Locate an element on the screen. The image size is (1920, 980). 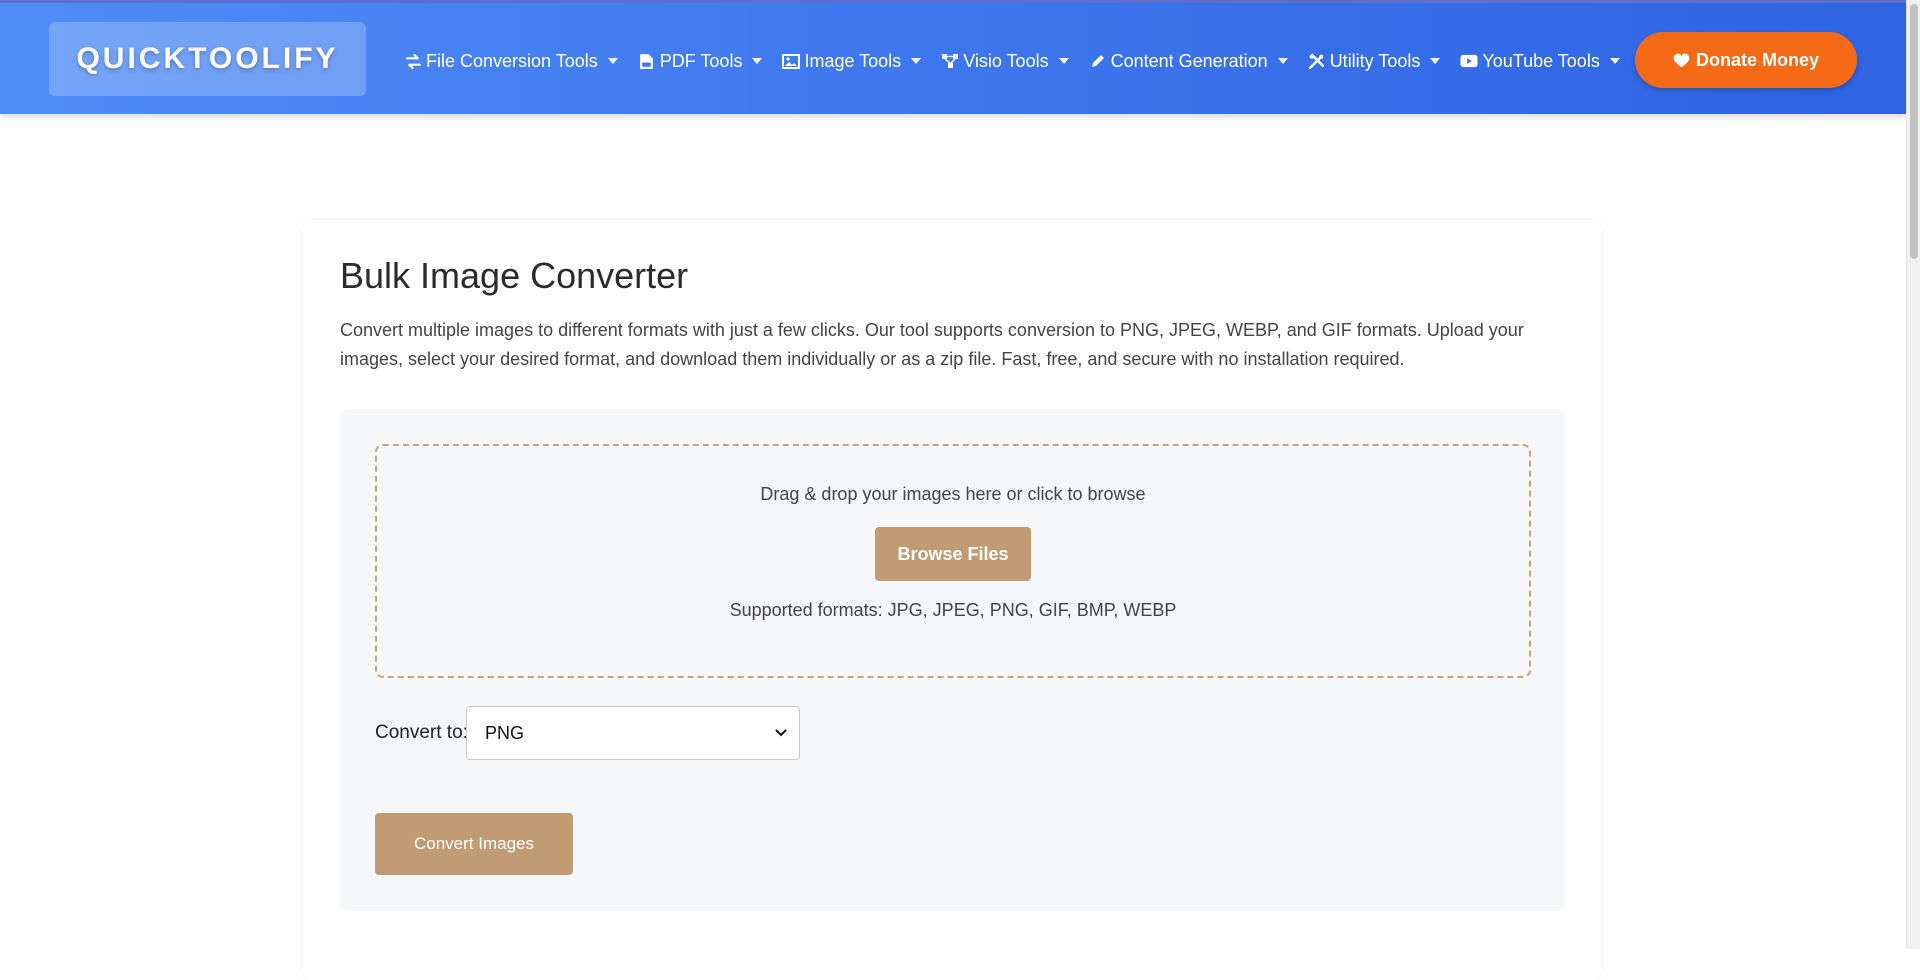
nav-youtube-tools: YouTube Tools is located at coordinates (1540, 61).